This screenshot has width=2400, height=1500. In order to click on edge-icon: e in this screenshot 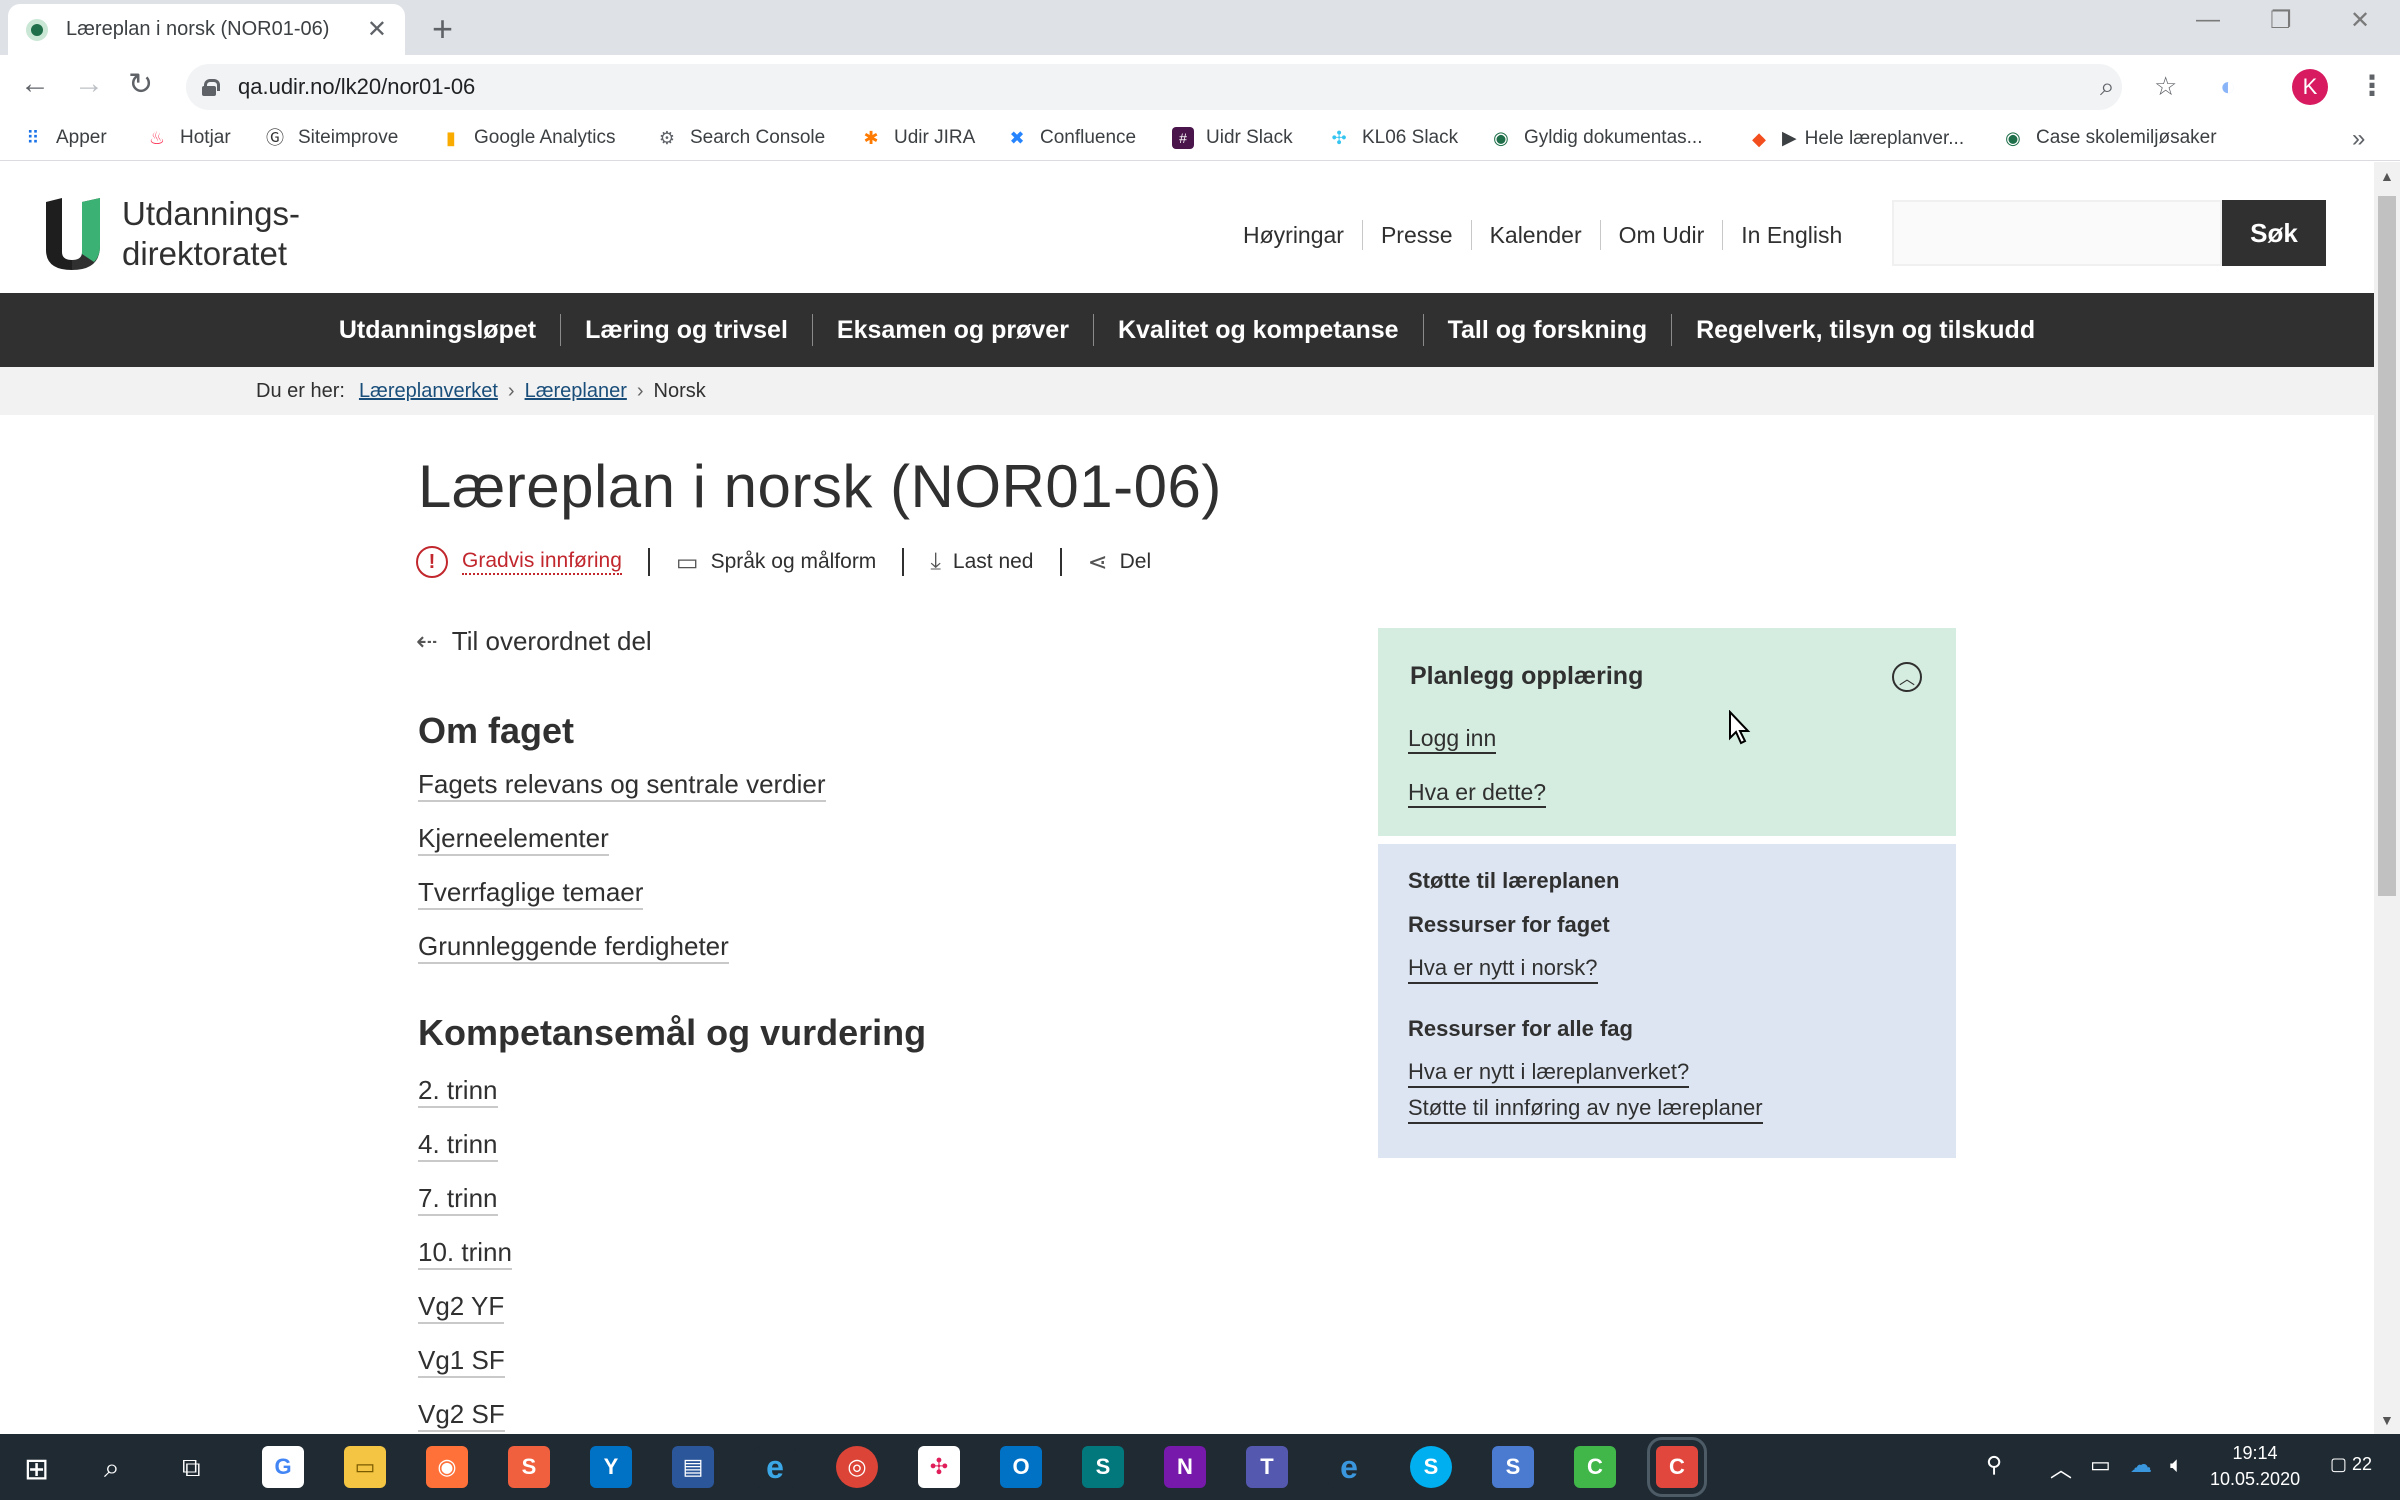, I will do `click(1349, 1467)`.